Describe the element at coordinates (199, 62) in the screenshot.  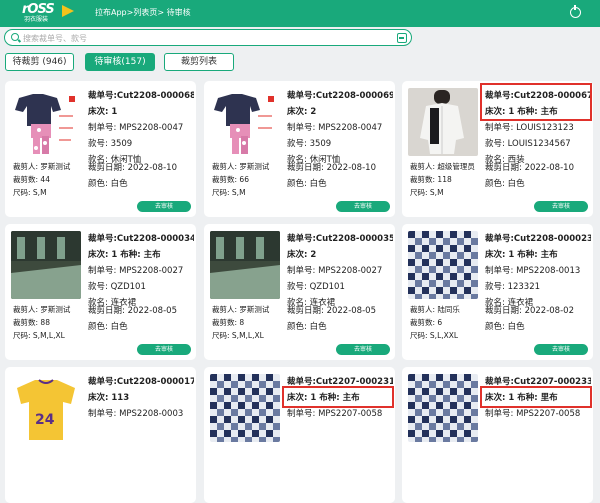
I see `tab-cut-list: 裁剪列表` at that location.